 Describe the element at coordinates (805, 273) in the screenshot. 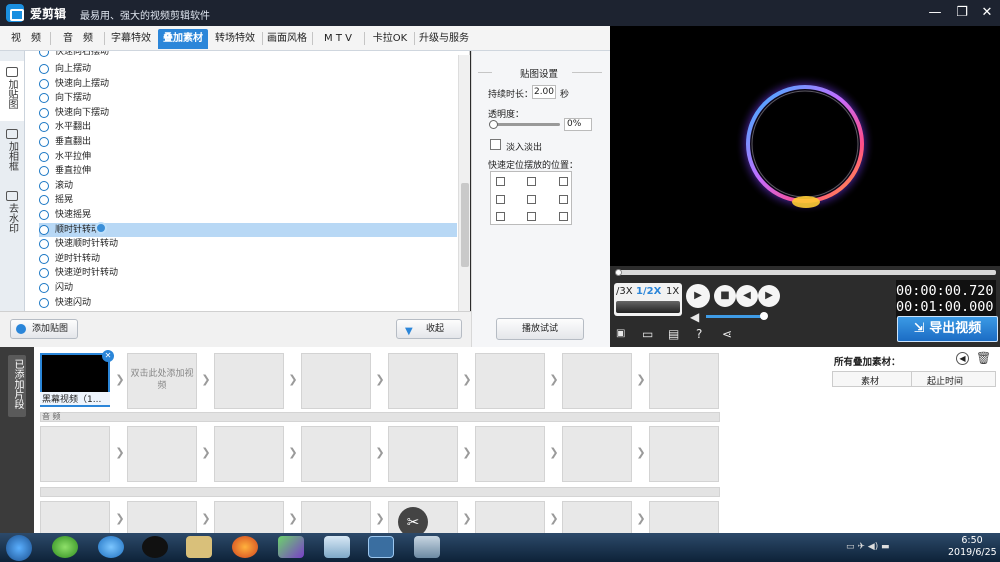

I see `seek-bar` at that location.